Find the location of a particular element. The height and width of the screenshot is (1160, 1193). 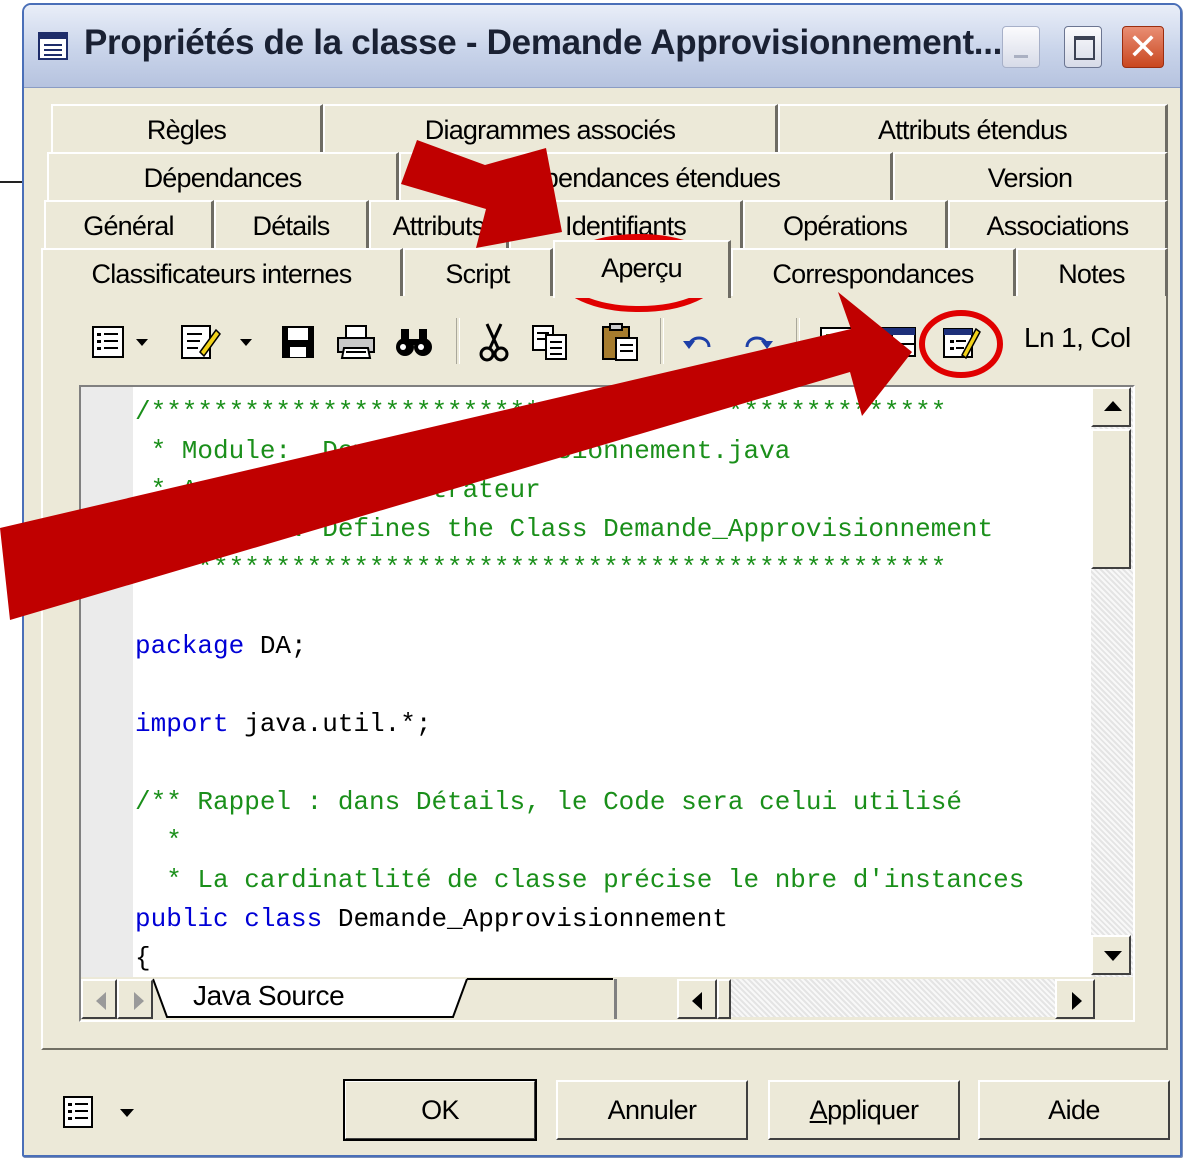

sheet-scroll-right is located at coordinates (135, 999).